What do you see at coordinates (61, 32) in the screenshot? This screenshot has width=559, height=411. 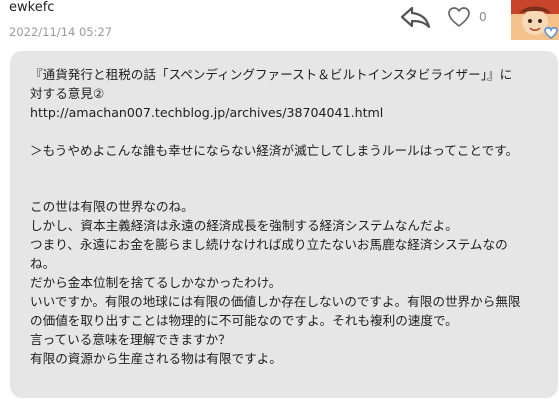 I see `comment-timestamp: 2022/11/14 05:27` at bounding box center [61, 32].